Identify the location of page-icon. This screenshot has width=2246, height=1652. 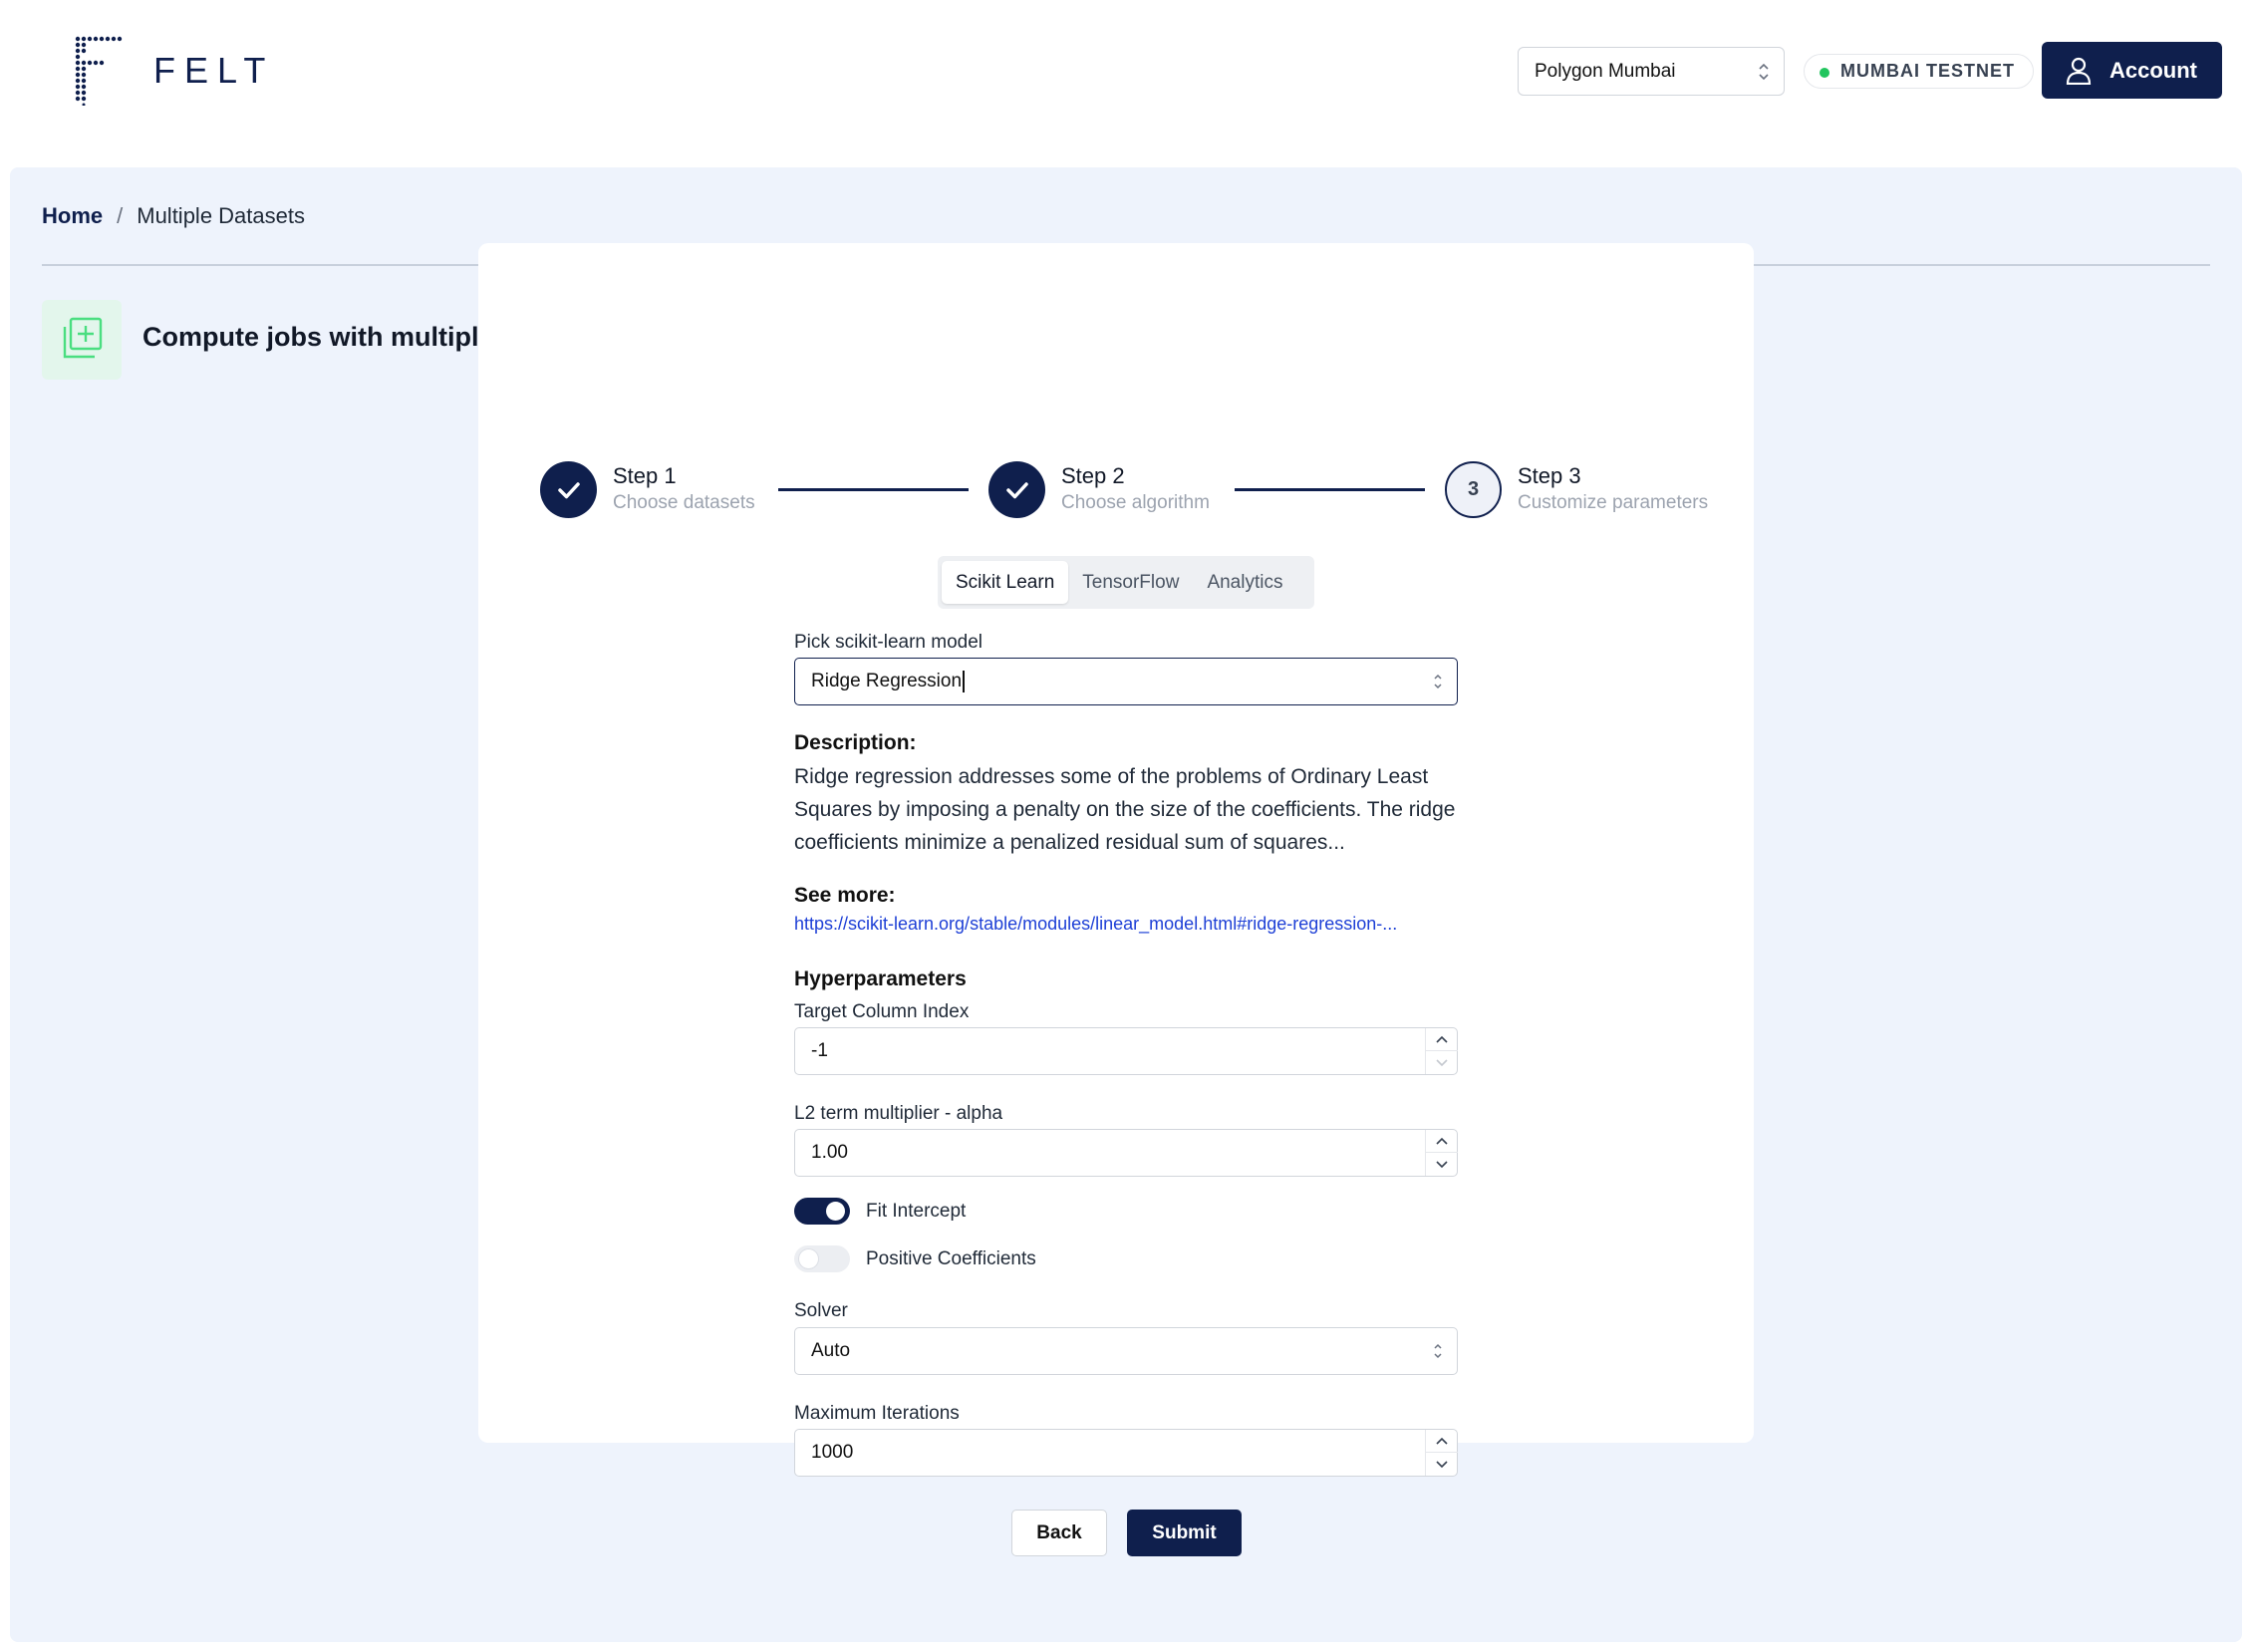
(82, 340).